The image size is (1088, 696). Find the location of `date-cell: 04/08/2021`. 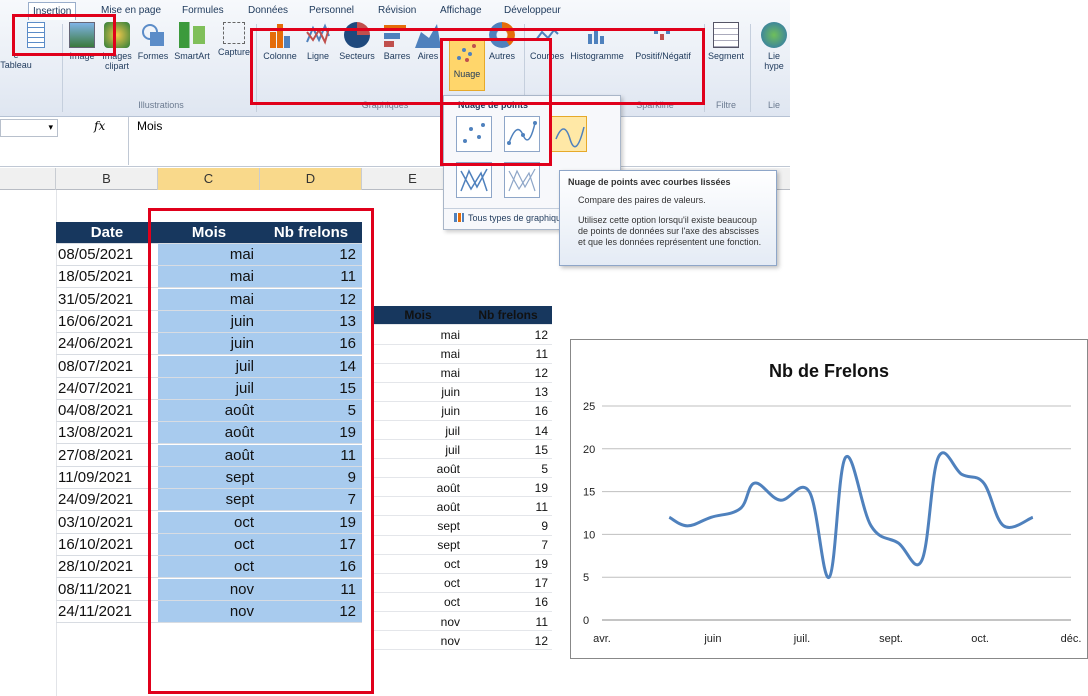

date-cell: 04/08/2021 is located at coordinates (107, 411).